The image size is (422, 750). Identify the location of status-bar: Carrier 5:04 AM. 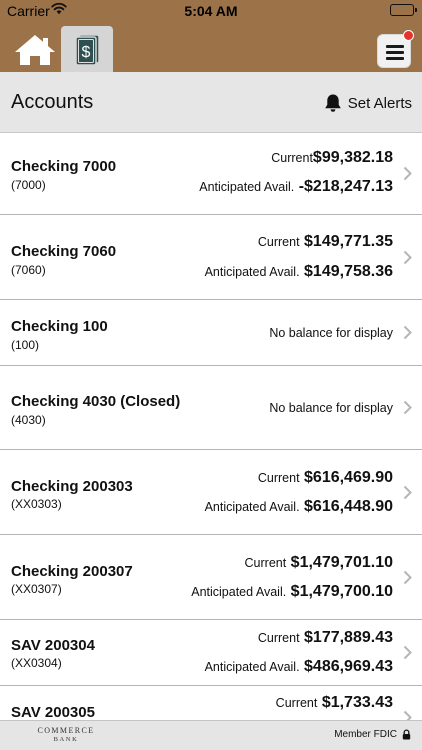
(211, 11).